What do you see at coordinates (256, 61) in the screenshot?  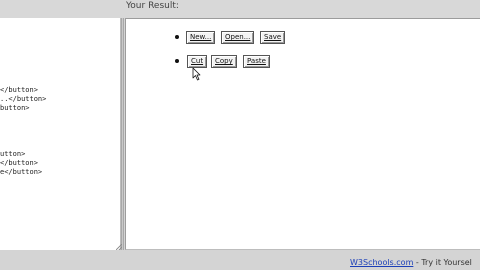 I see `paste-button: Paste` at bounding box center [256, 61].